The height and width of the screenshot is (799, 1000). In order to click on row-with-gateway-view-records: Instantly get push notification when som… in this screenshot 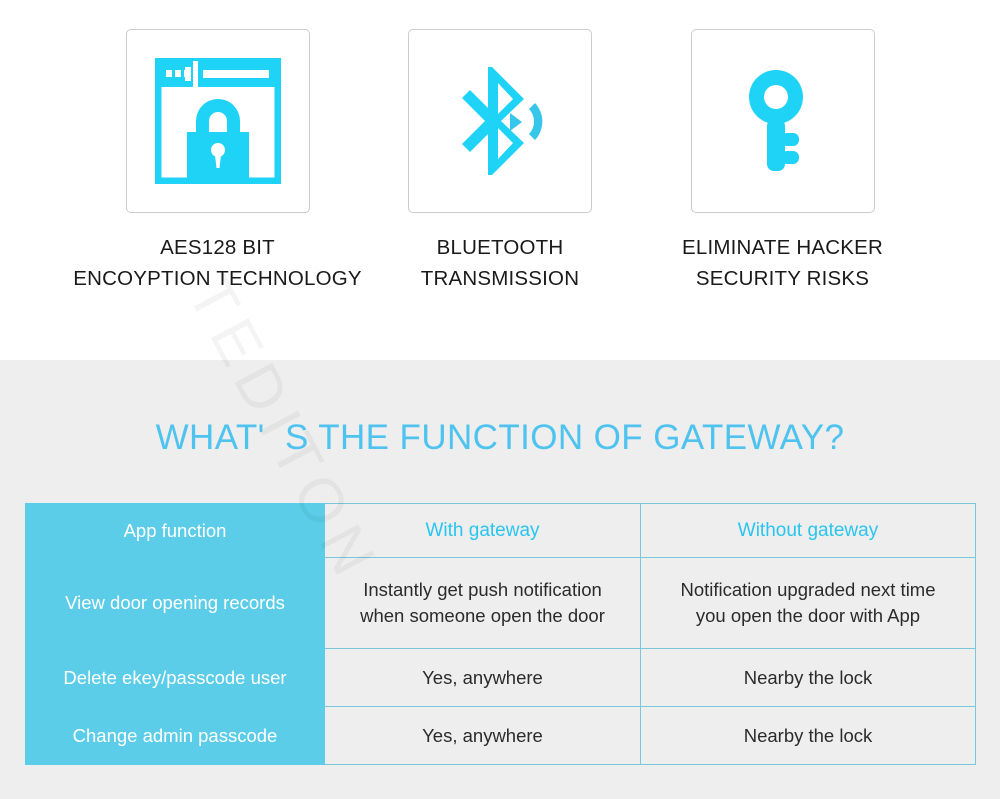, I will do `click(482, 603)`.